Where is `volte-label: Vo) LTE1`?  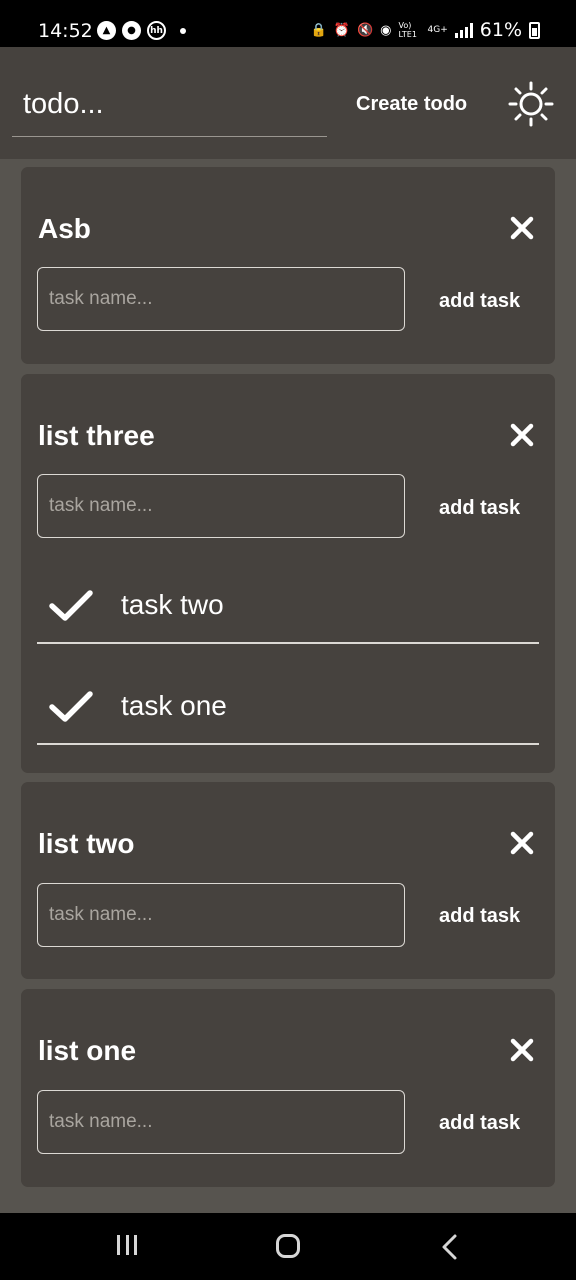 volte-label: Vo) LTE1 is located at coordinates (407, 30).